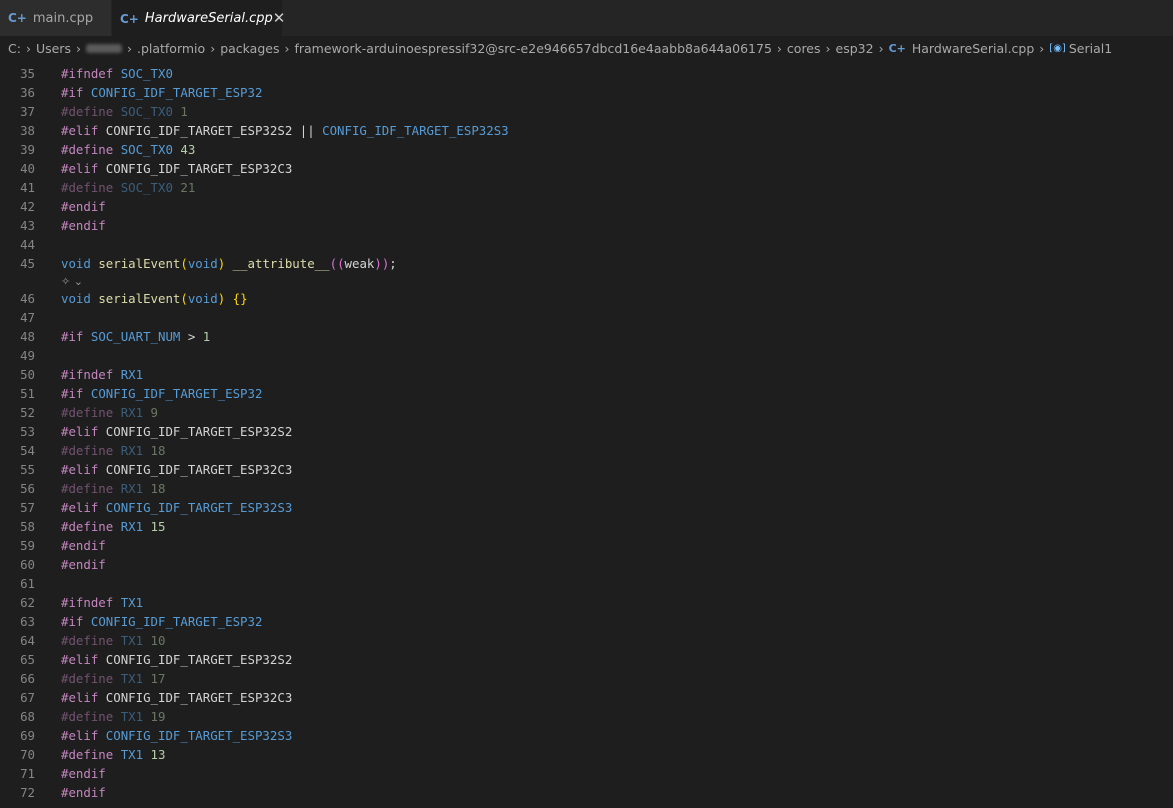 The image size is (1173, 808). Describe the element at coordinates (586, 754) in the screenshot. I see `code-line: 70 #define TX1 13` at that location.